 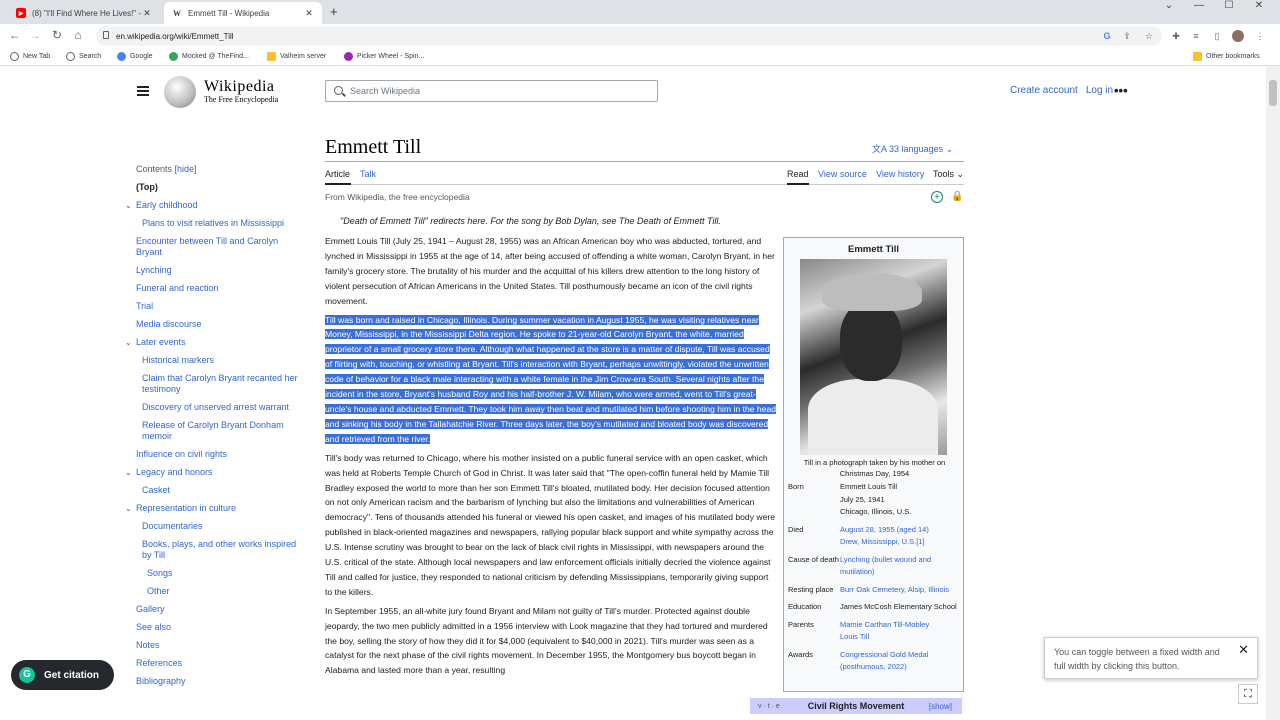 What do you see at coordinates (143, 91) in the screenshot?
I see `main-menu-icon` at bounding box center [143, 91].